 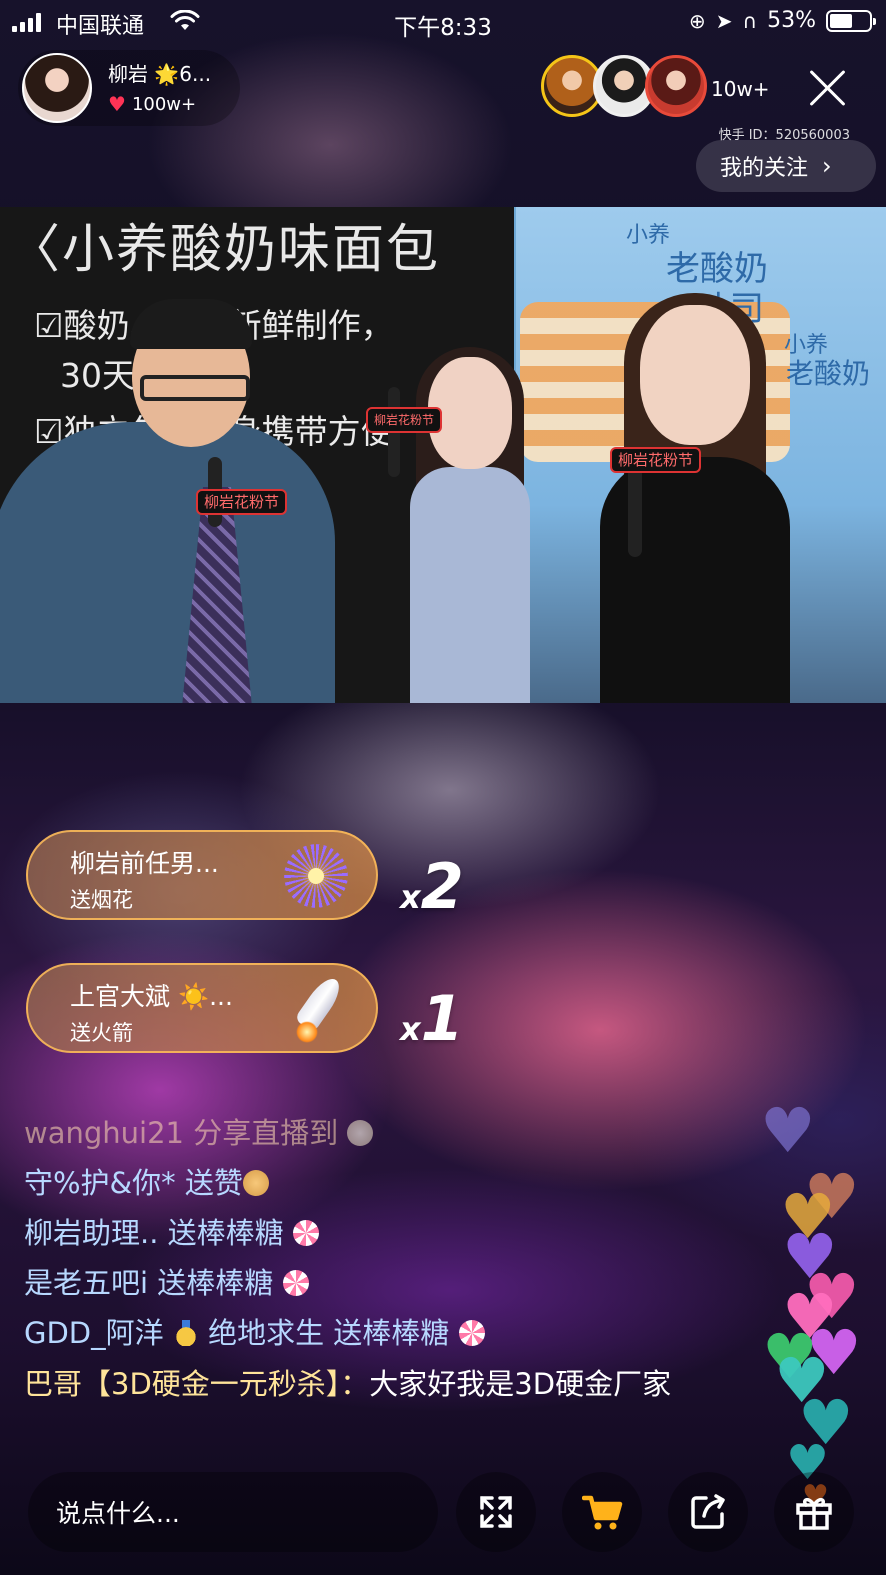 What do you see at coordinates (164, 104) in the screenshot?
I see `likes-count: 100w+` at bounding box center [164, 104].